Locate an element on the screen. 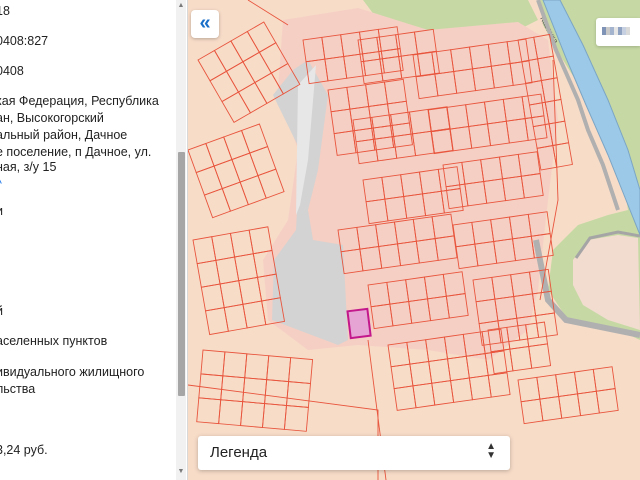 The height and width of the screenshot is (480, 640). info-line: 3,24 руб. is located at coordinates (24, 450).